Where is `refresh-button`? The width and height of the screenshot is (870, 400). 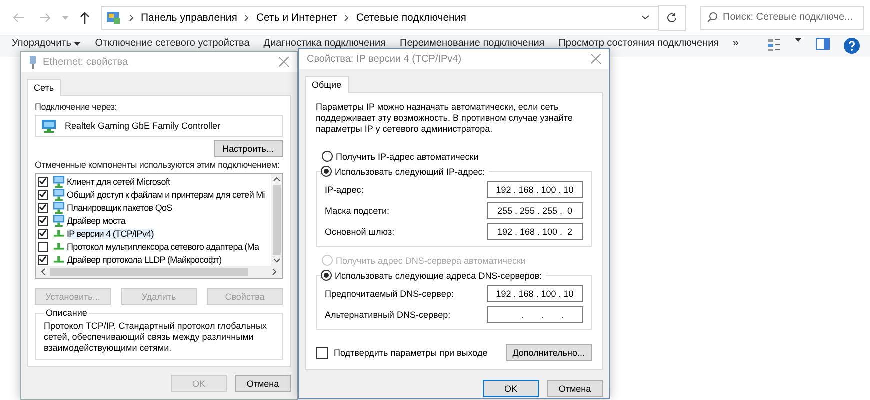
refresh-button is located at coordinates (672, 17).